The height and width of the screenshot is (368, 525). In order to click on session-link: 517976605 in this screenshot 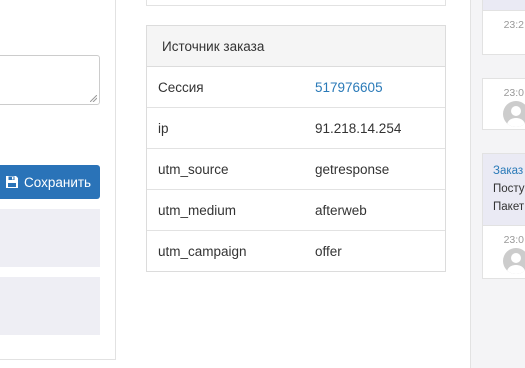, I will do `click(349, 87)`.